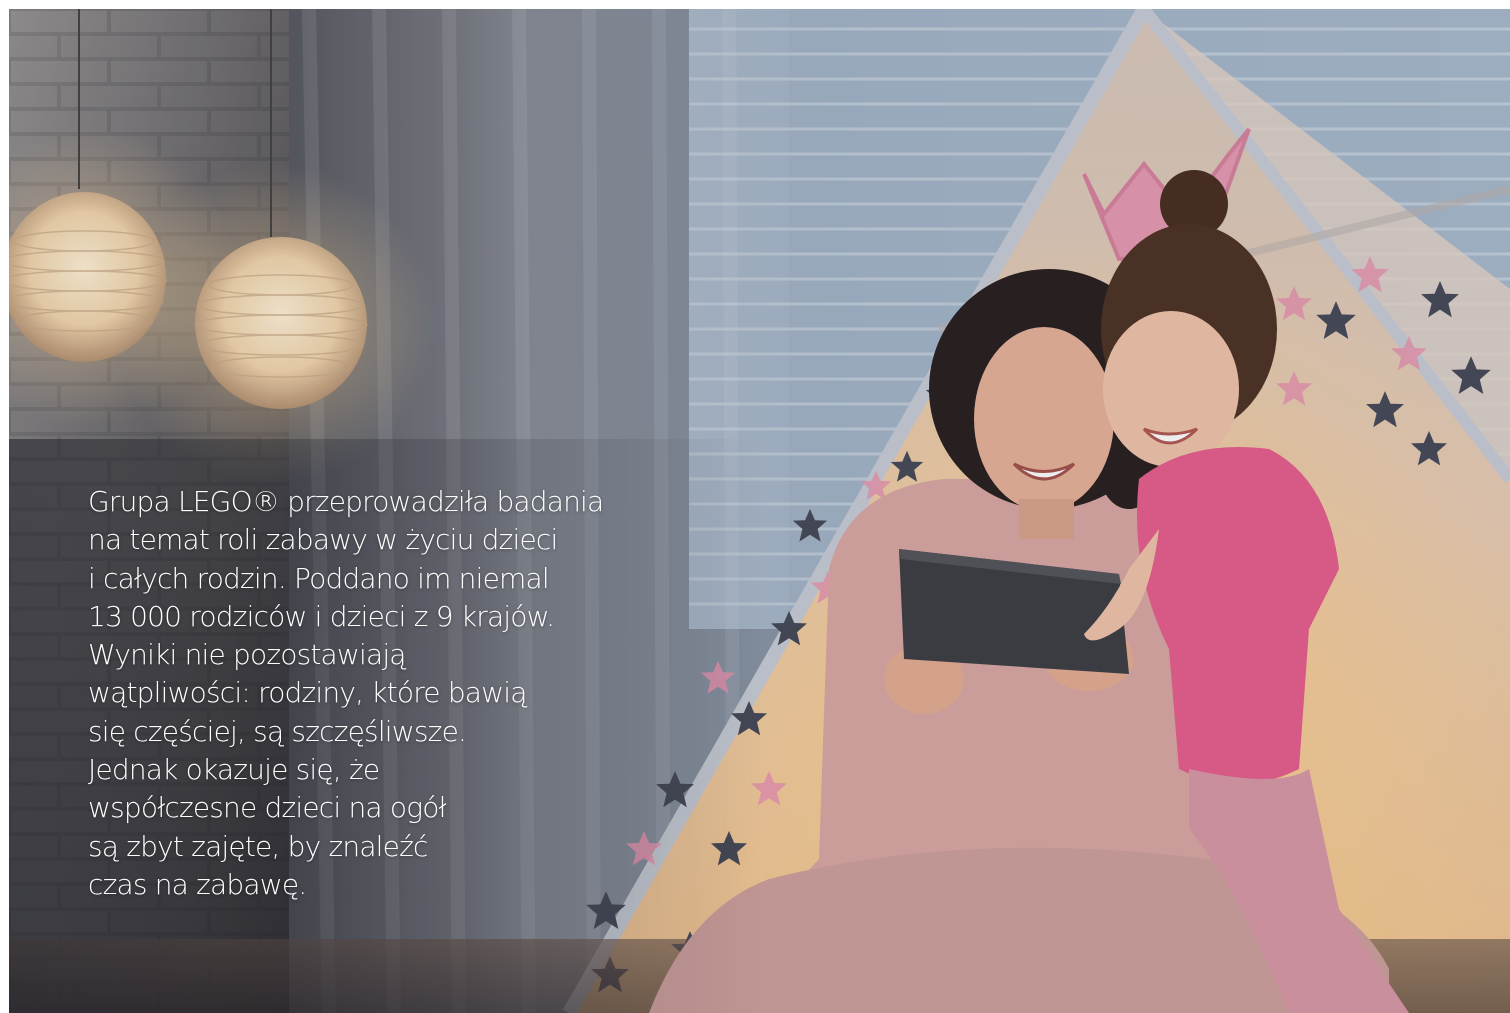 This screenshot has width=1510, height=1013. I want to click on intro-line: czas na zabawę., so click(197, 884).